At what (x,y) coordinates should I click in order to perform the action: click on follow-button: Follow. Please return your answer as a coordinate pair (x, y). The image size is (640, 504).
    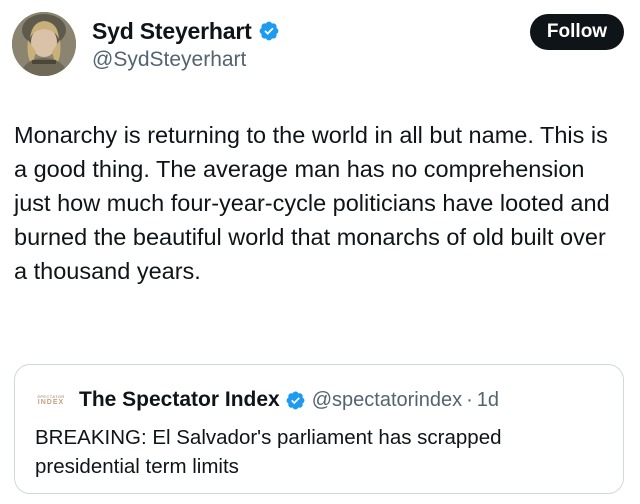
    Looking at the image, I should click on (577, 32).